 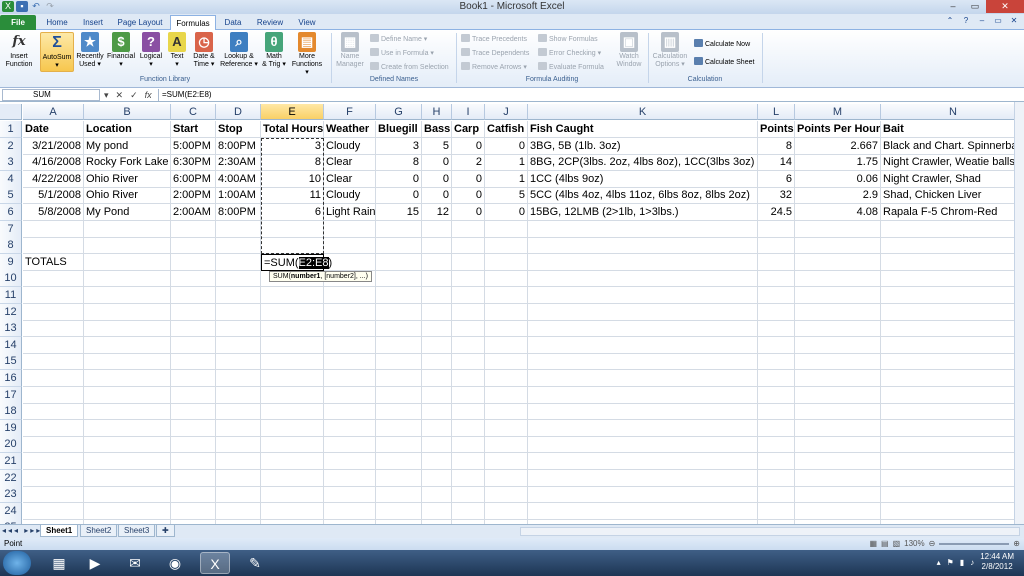 I want to click on firefox-icon: ◉, so click(x=175, y=563).